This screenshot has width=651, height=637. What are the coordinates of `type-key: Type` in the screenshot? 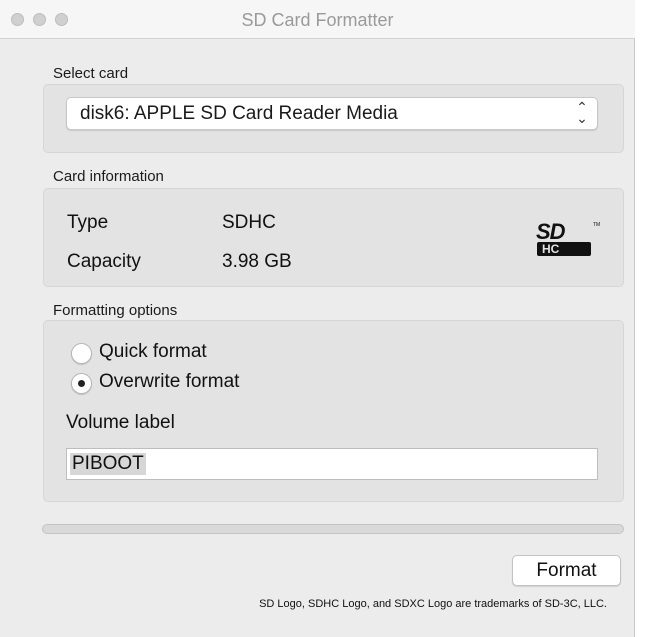 It's located at (88, 222).